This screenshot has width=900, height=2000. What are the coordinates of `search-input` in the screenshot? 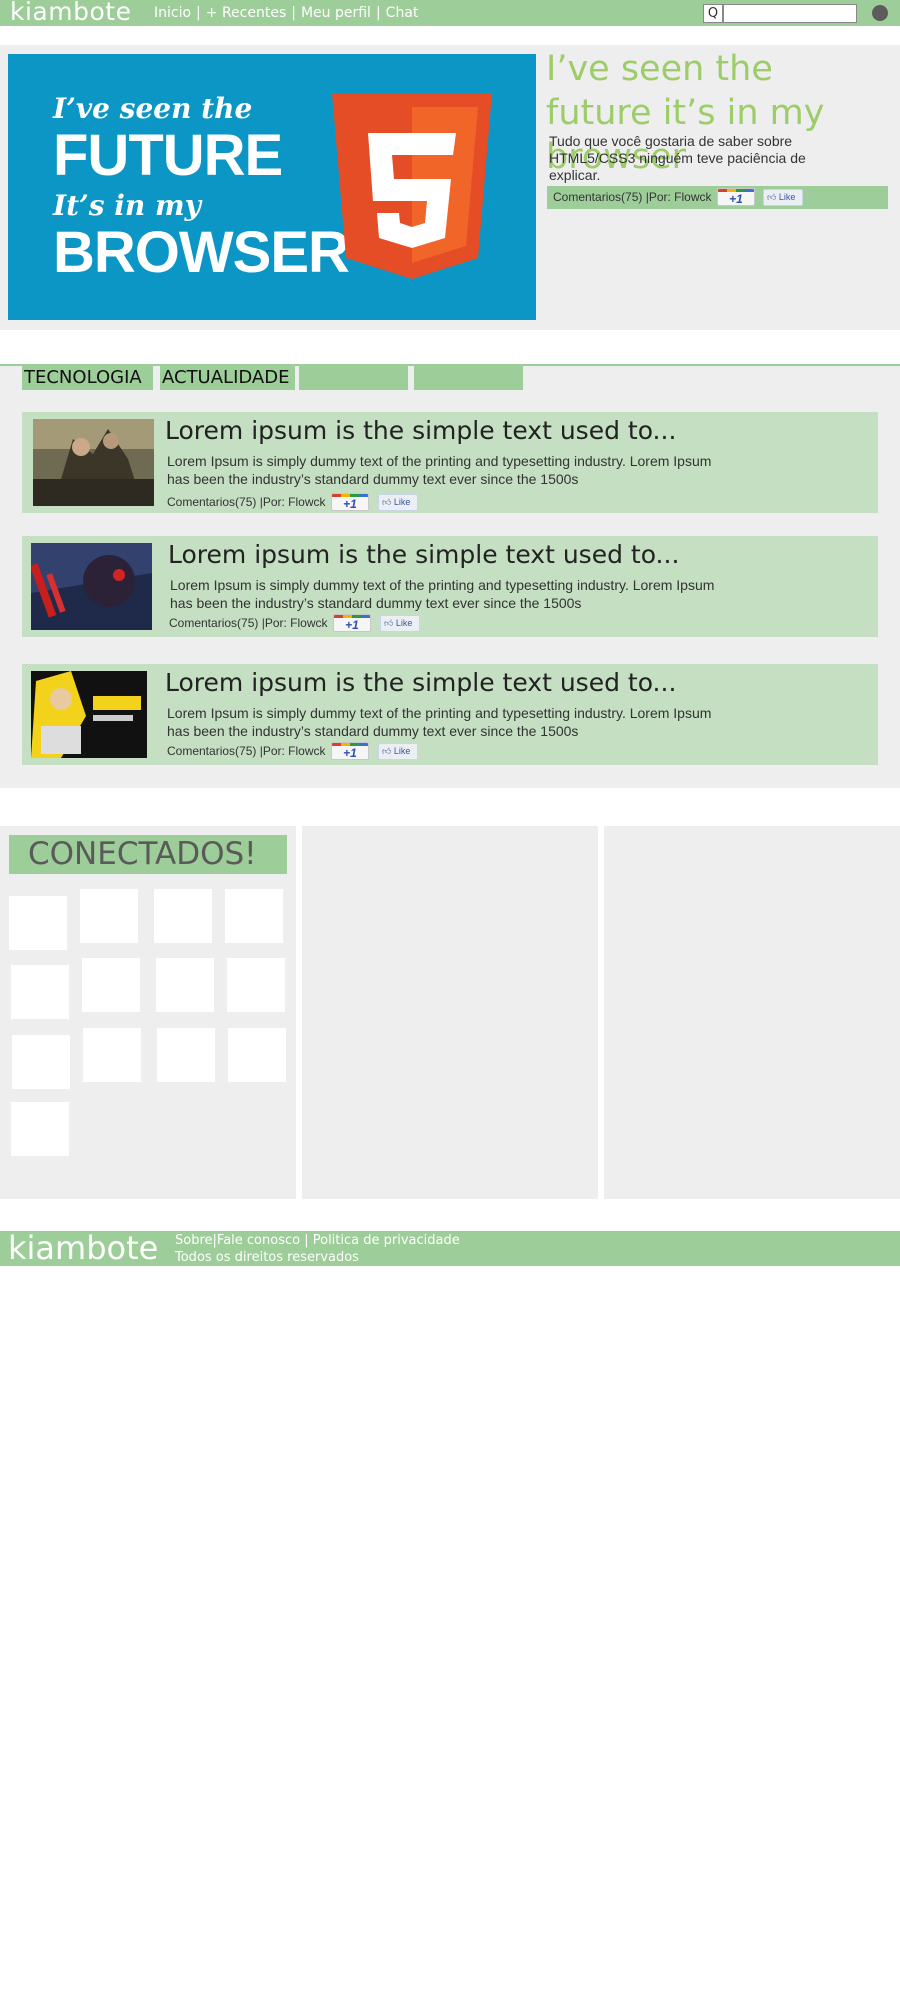 It's located at (790, 13).